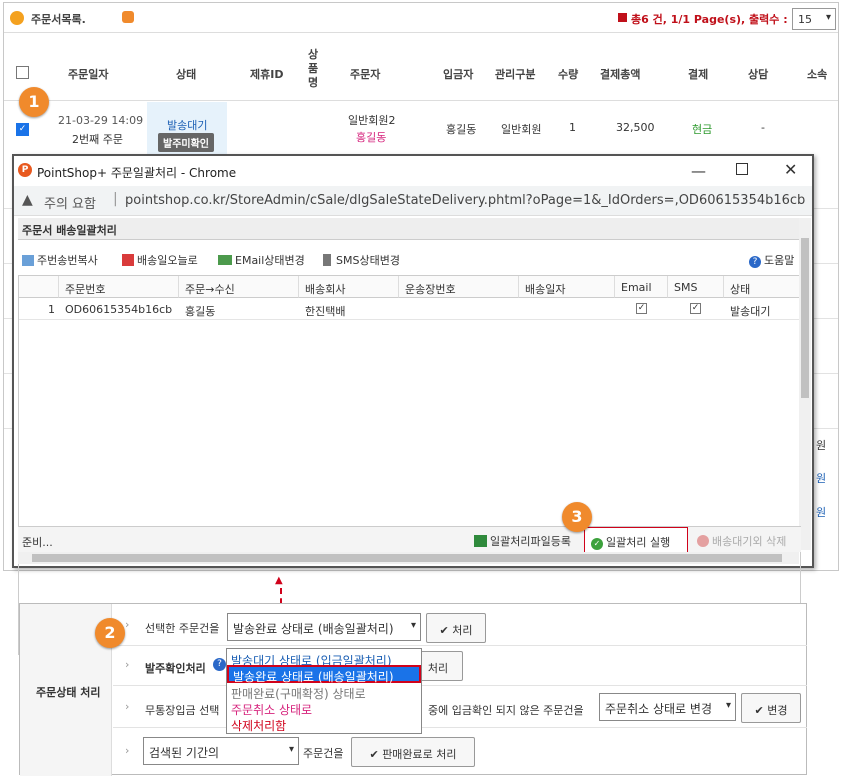 The width and height of the screenshot is (842, 782). What do you see at coordinates (70, 204) in the screenshot?
I see `security-label: 주의 요함` at bounding box center [70, 204].